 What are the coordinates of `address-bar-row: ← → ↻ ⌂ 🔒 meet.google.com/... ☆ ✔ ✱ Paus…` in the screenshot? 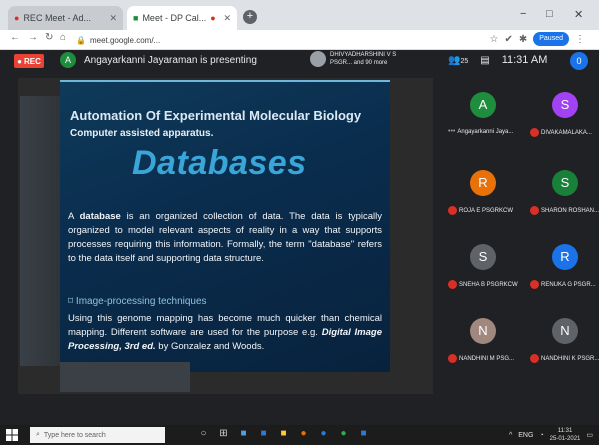 It's located at (299, 40).